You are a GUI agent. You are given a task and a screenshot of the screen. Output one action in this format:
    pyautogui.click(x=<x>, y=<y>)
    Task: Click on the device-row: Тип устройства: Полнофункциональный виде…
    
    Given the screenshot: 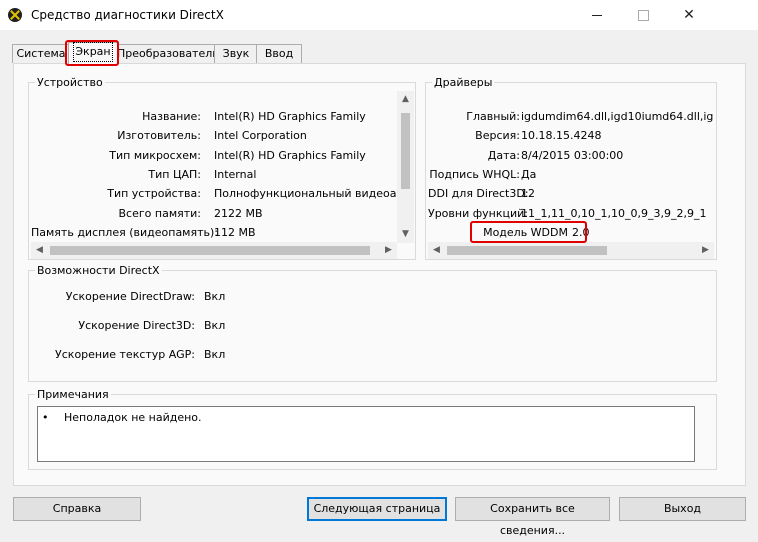 What is the action you would take?
    pyautogui.click(x=252, y=193)
    